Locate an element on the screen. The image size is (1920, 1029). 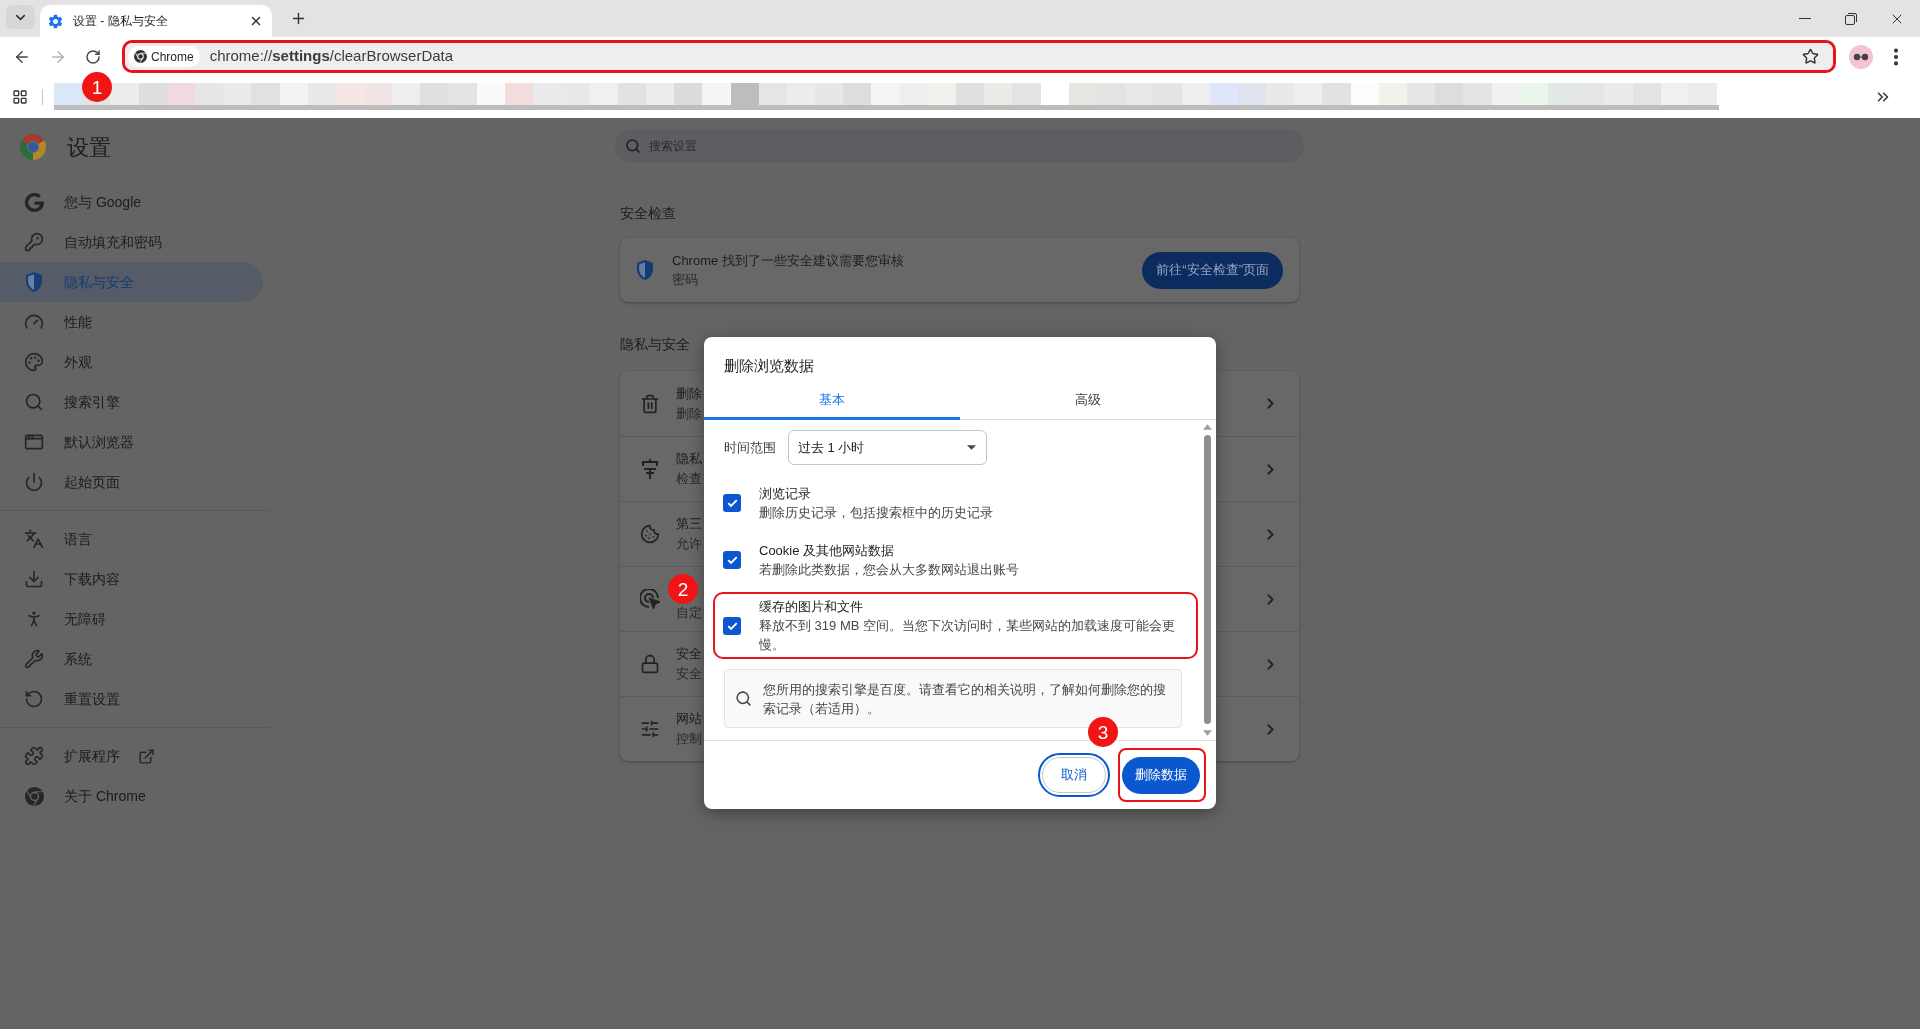
row-title: 删除 is located at coordinates (689, 393).